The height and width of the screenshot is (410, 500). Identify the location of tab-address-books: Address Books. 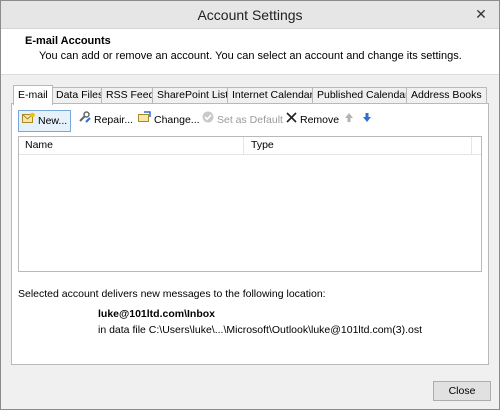
(446, 95).